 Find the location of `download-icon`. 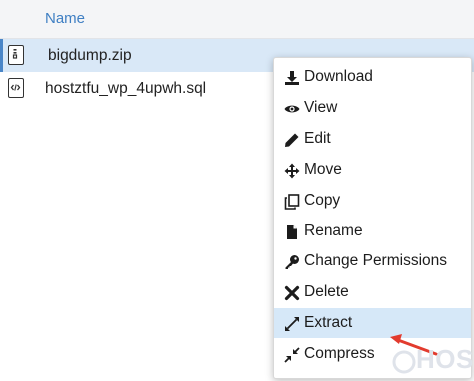

download-icon is located at coordinates (292, 78).